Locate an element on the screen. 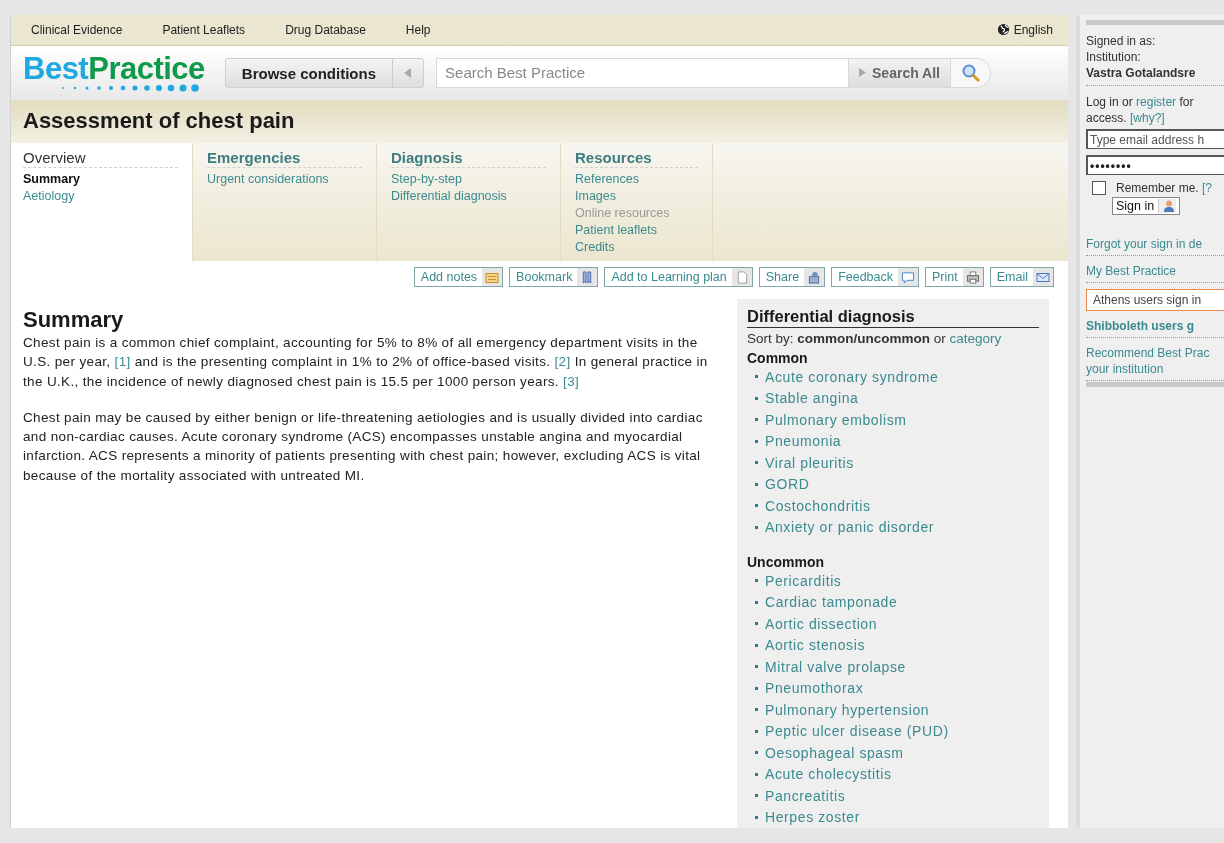 This screenshot has height=843, width=1224. section-link: Aetiology is located at coordinates (49, 196).